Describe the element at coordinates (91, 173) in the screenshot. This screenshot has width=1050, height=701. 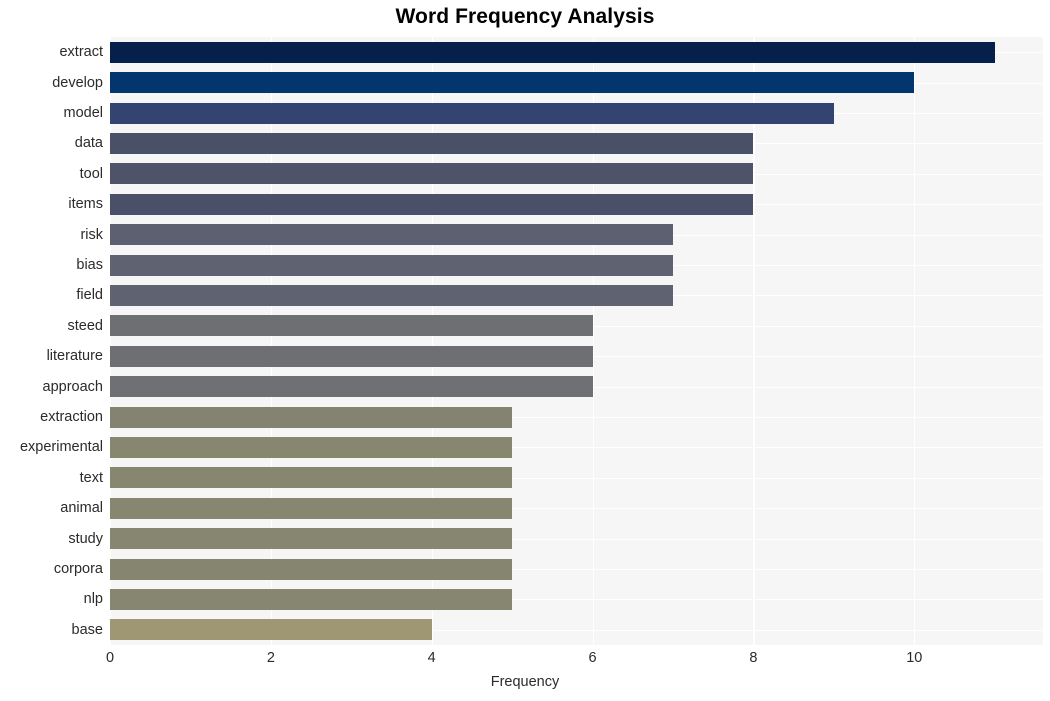
I see `y-tick-label: tool` at that location.